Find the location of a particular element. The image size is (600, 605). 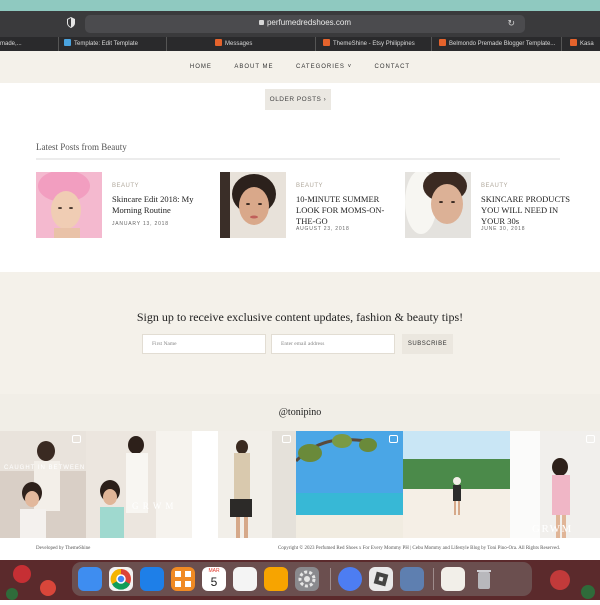

preview-icon is located at coordinates (412, 579).